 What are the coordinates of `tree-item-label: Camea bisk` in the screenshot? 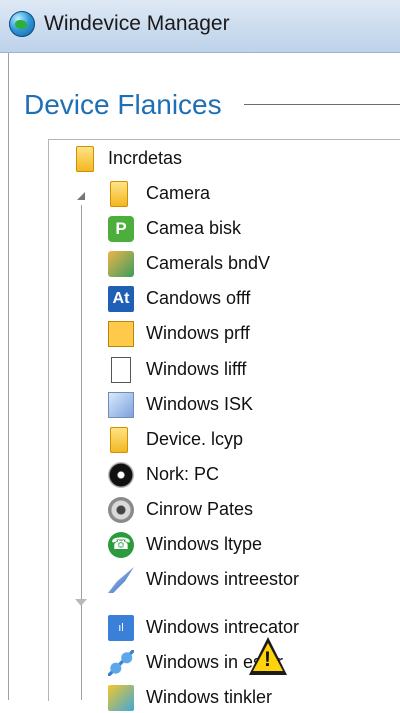 It's located at (194, 228).